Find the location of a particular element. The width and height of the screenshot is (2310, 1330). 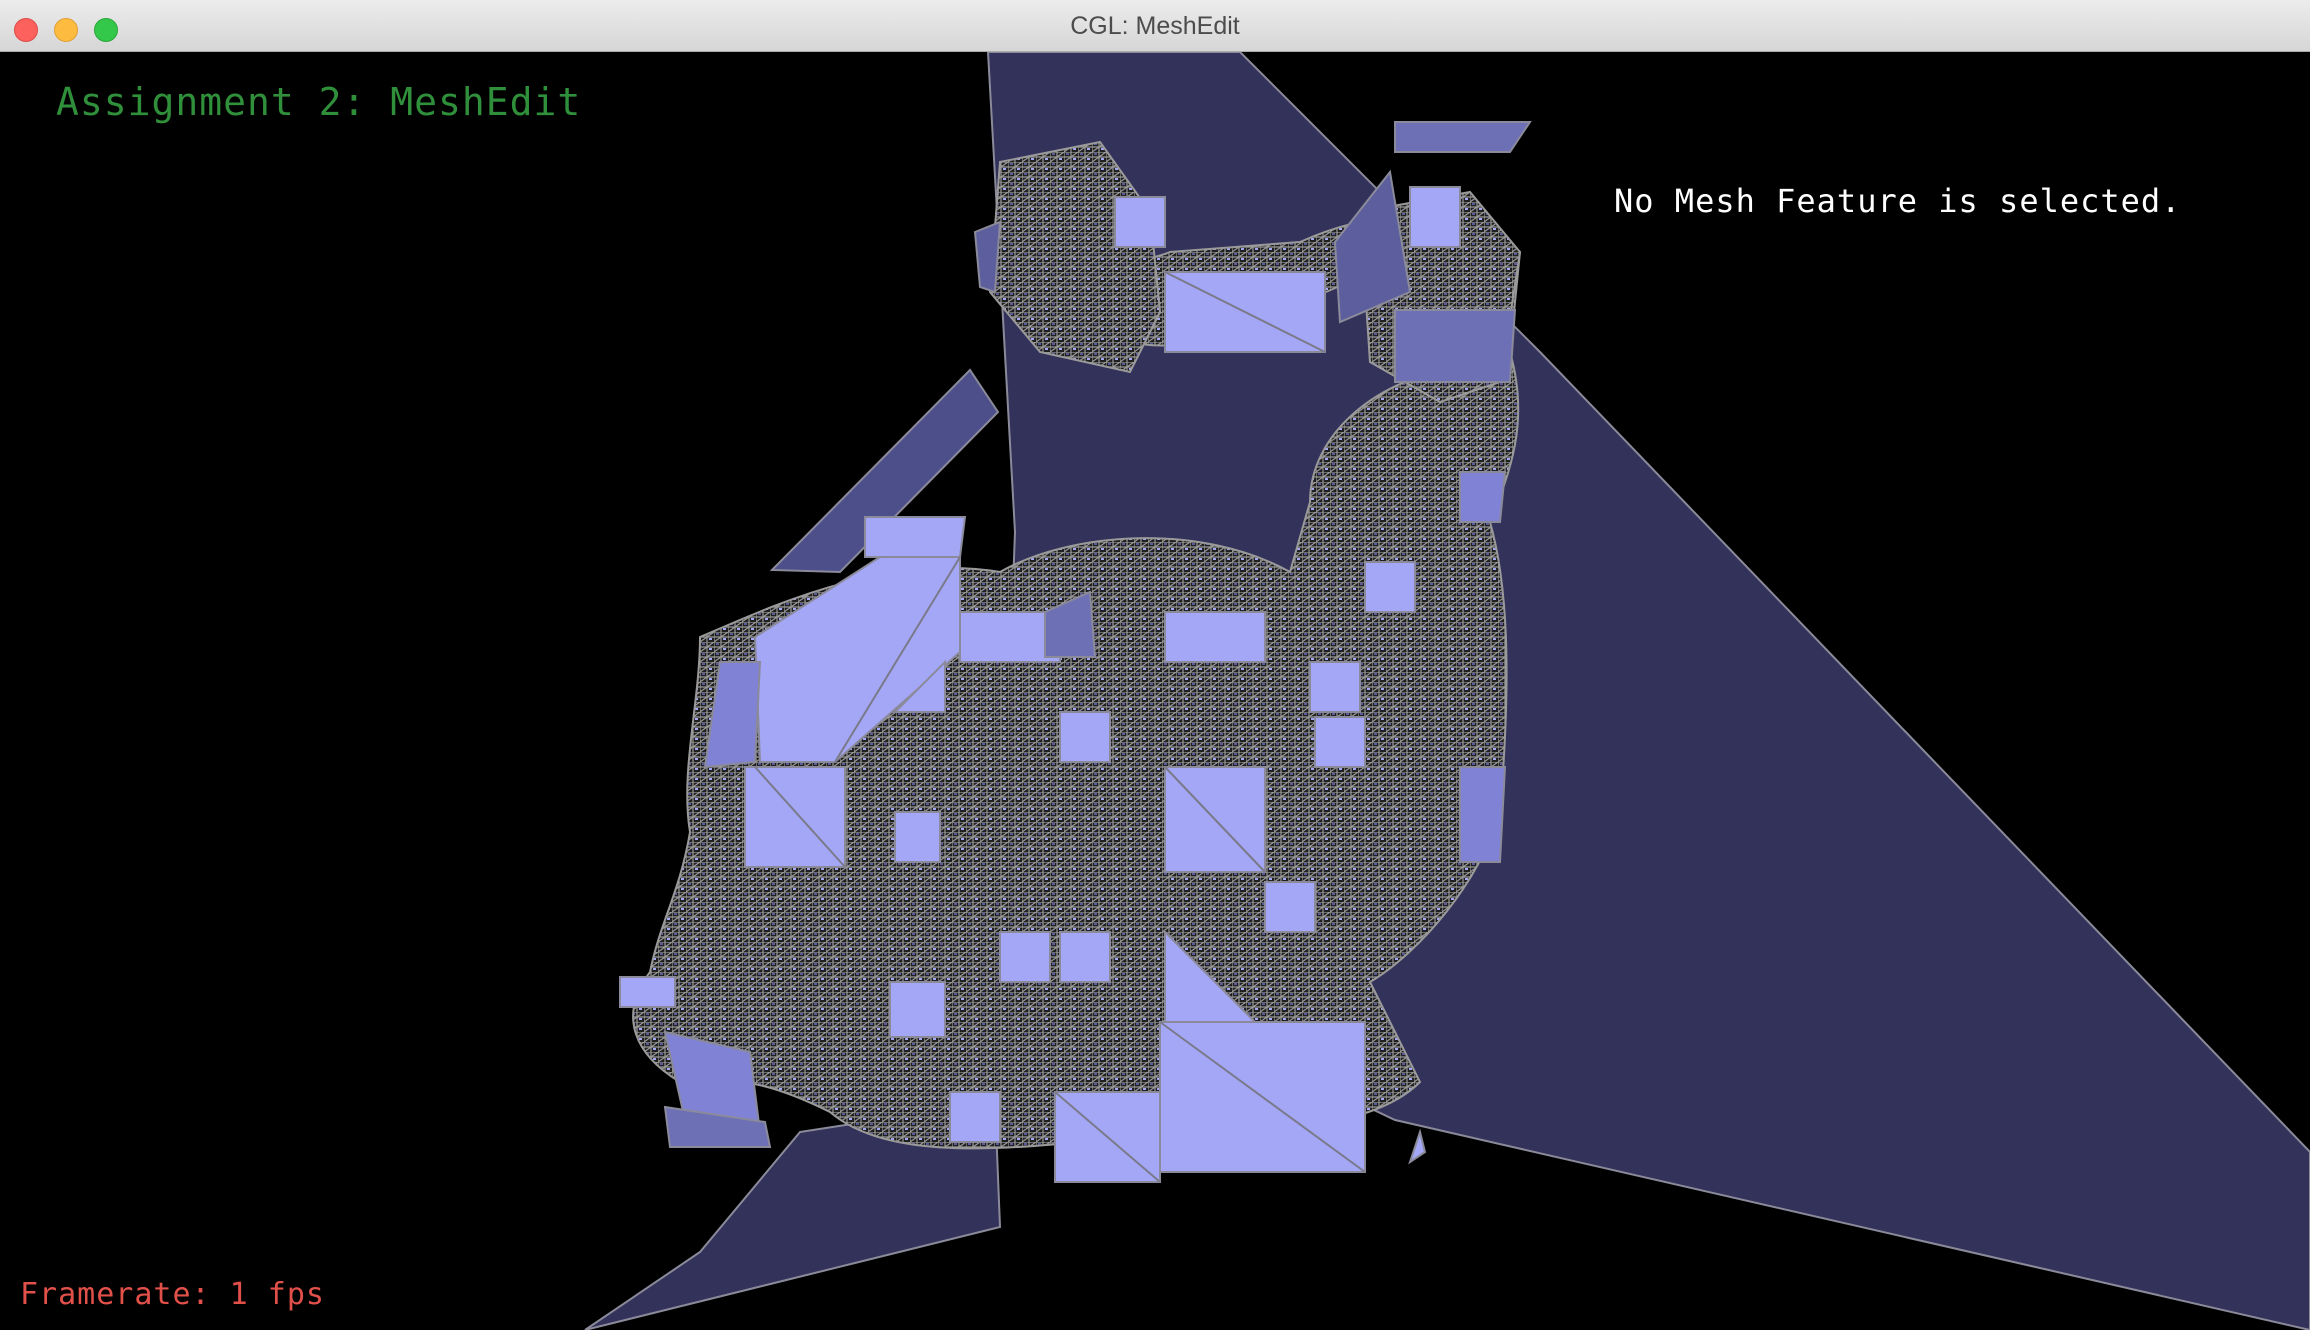

window-title: CGL: MeshEdit is located at coordinates (1155, 26).